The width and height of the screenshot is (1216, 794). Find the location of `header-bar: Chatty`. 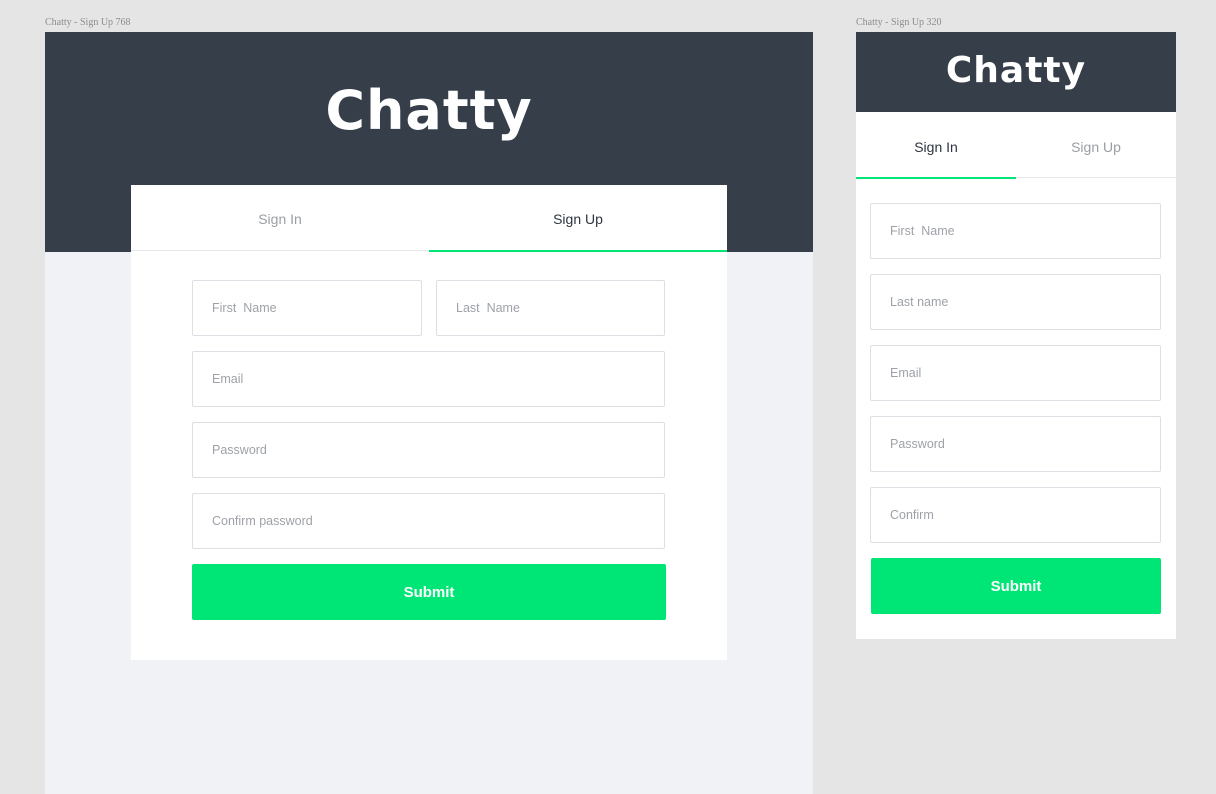

header-bar: Chatty is located at coordinates (1016, 72).